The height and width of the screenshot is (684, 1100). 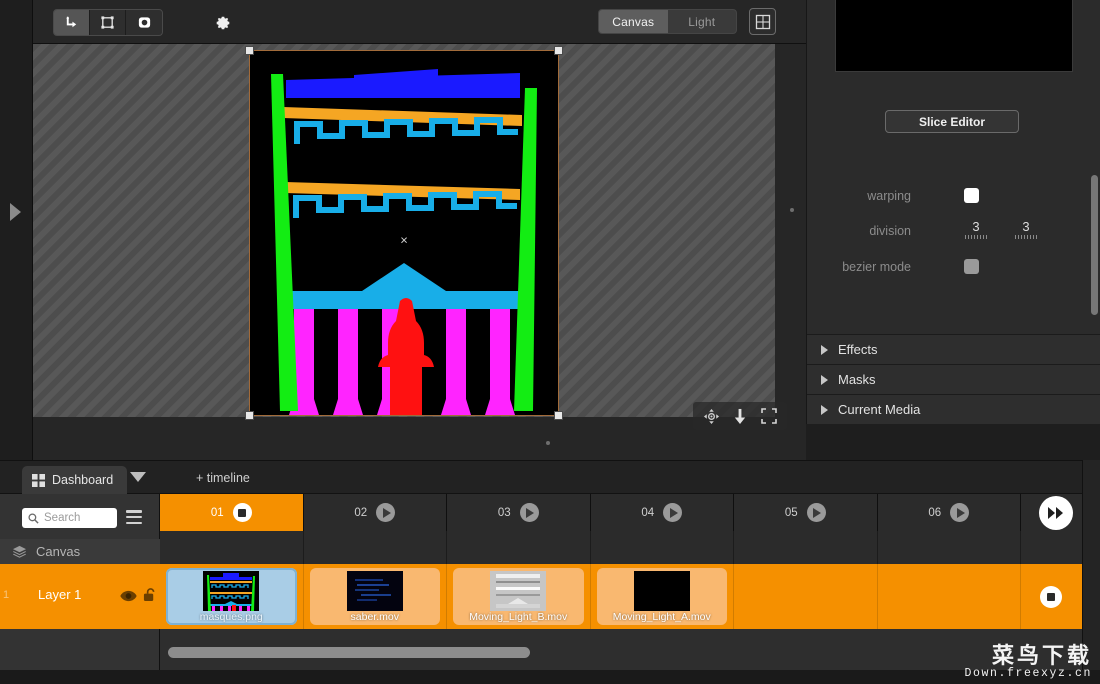 I want to click on hamburger-icon, so click(x=134, y=517).